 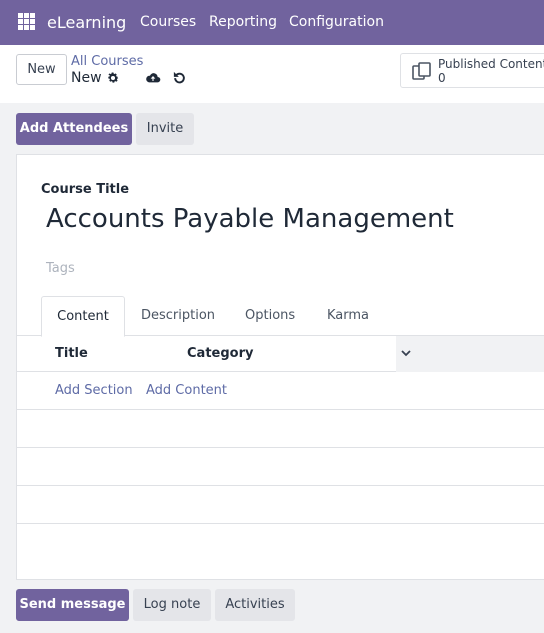 What do you see at coordinates (491, 64) in the screenshot?
I see `published-contents-label: Published Contents` at bounding box center [491, 64].